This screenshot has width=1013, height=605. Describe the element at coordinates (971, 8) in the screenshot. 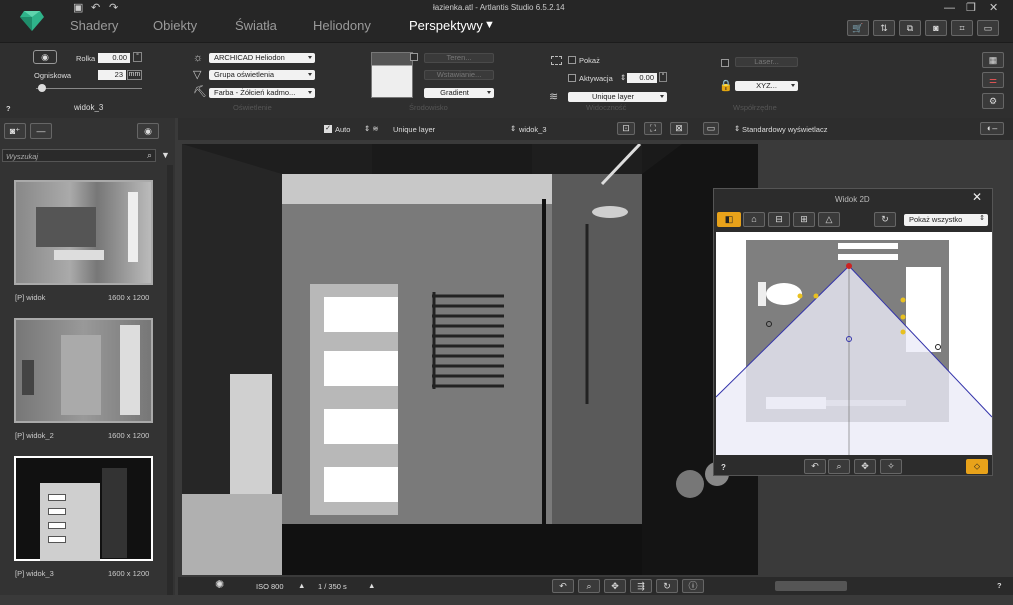

I see `maximize-icon: ❐` at that location.